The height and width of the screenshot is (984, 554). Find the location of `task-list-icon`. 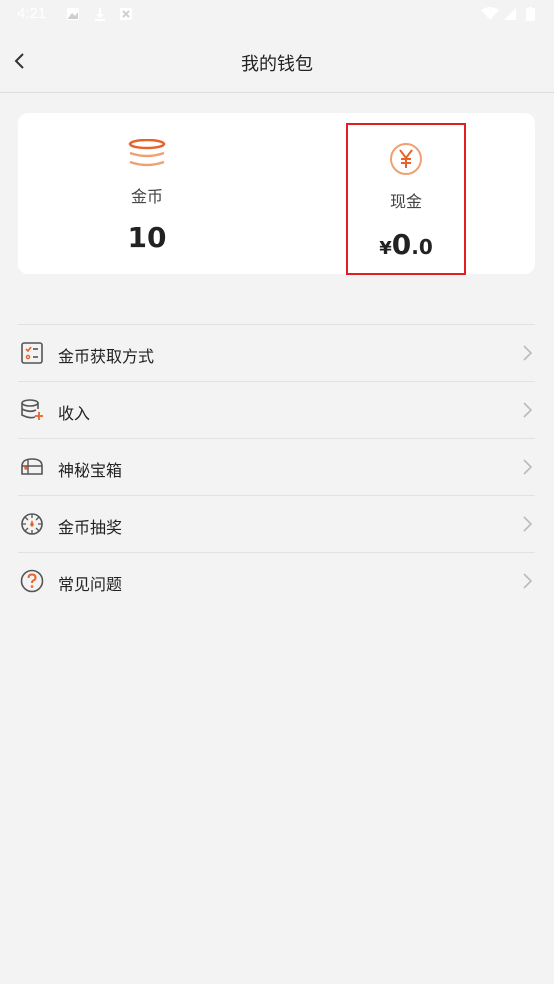

task-list-icon is located at coordinates (32, 353).